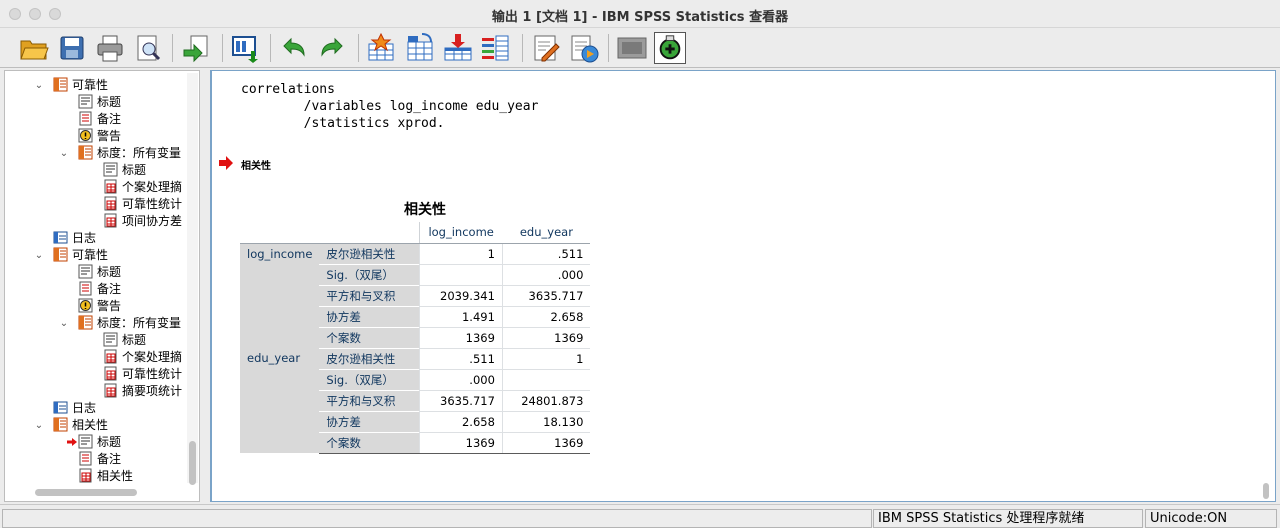 The height and width of the screenshot is (528, 1280). I want to click on outline-item-label: 备注, so click(109, 459).